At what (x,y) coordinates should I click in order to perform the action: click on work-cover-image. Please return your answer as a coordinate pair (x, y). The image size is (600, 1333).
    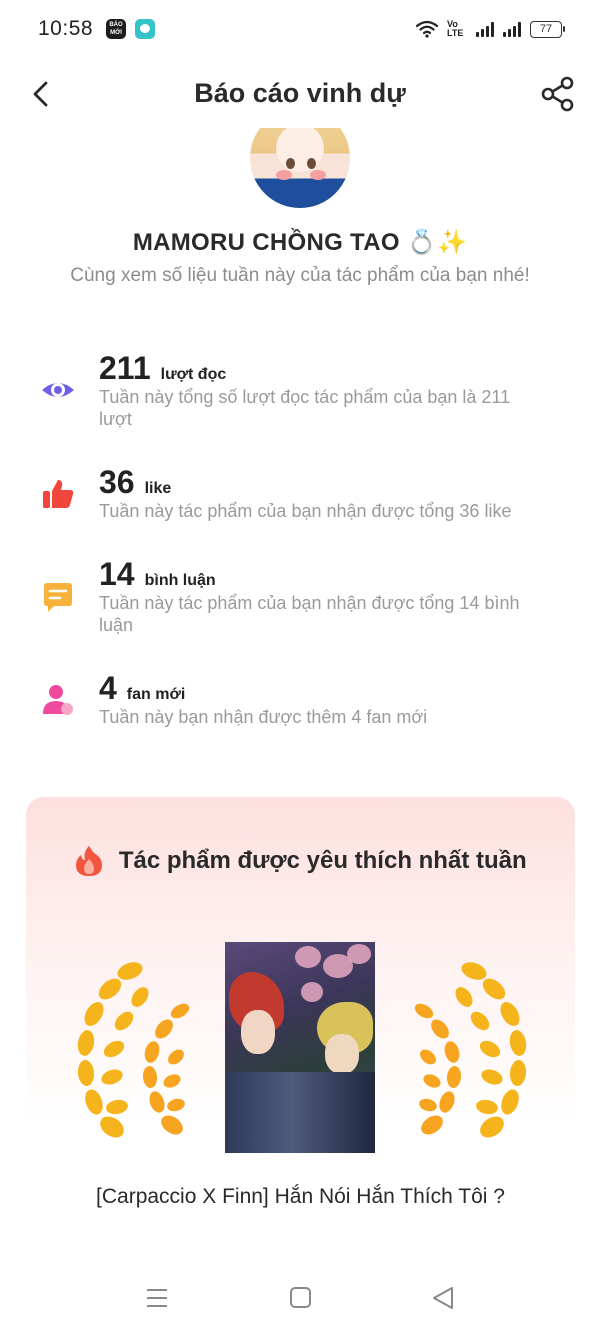
    Looking at the image, I should click on (300, 1047).